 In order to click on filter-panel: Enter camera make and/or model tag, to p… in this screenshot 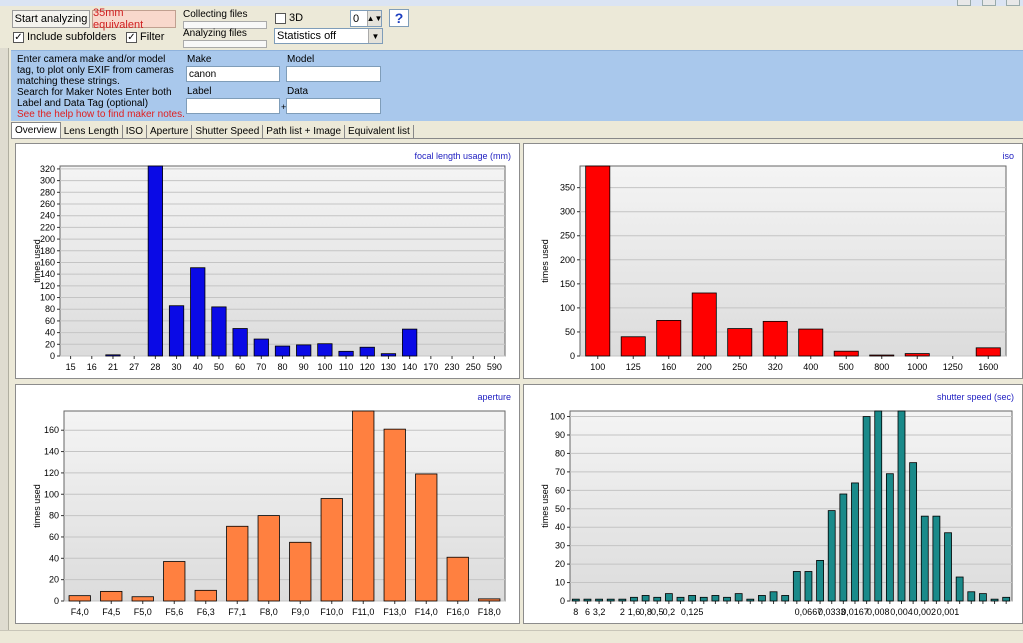, I will do `click(517, 85)`.